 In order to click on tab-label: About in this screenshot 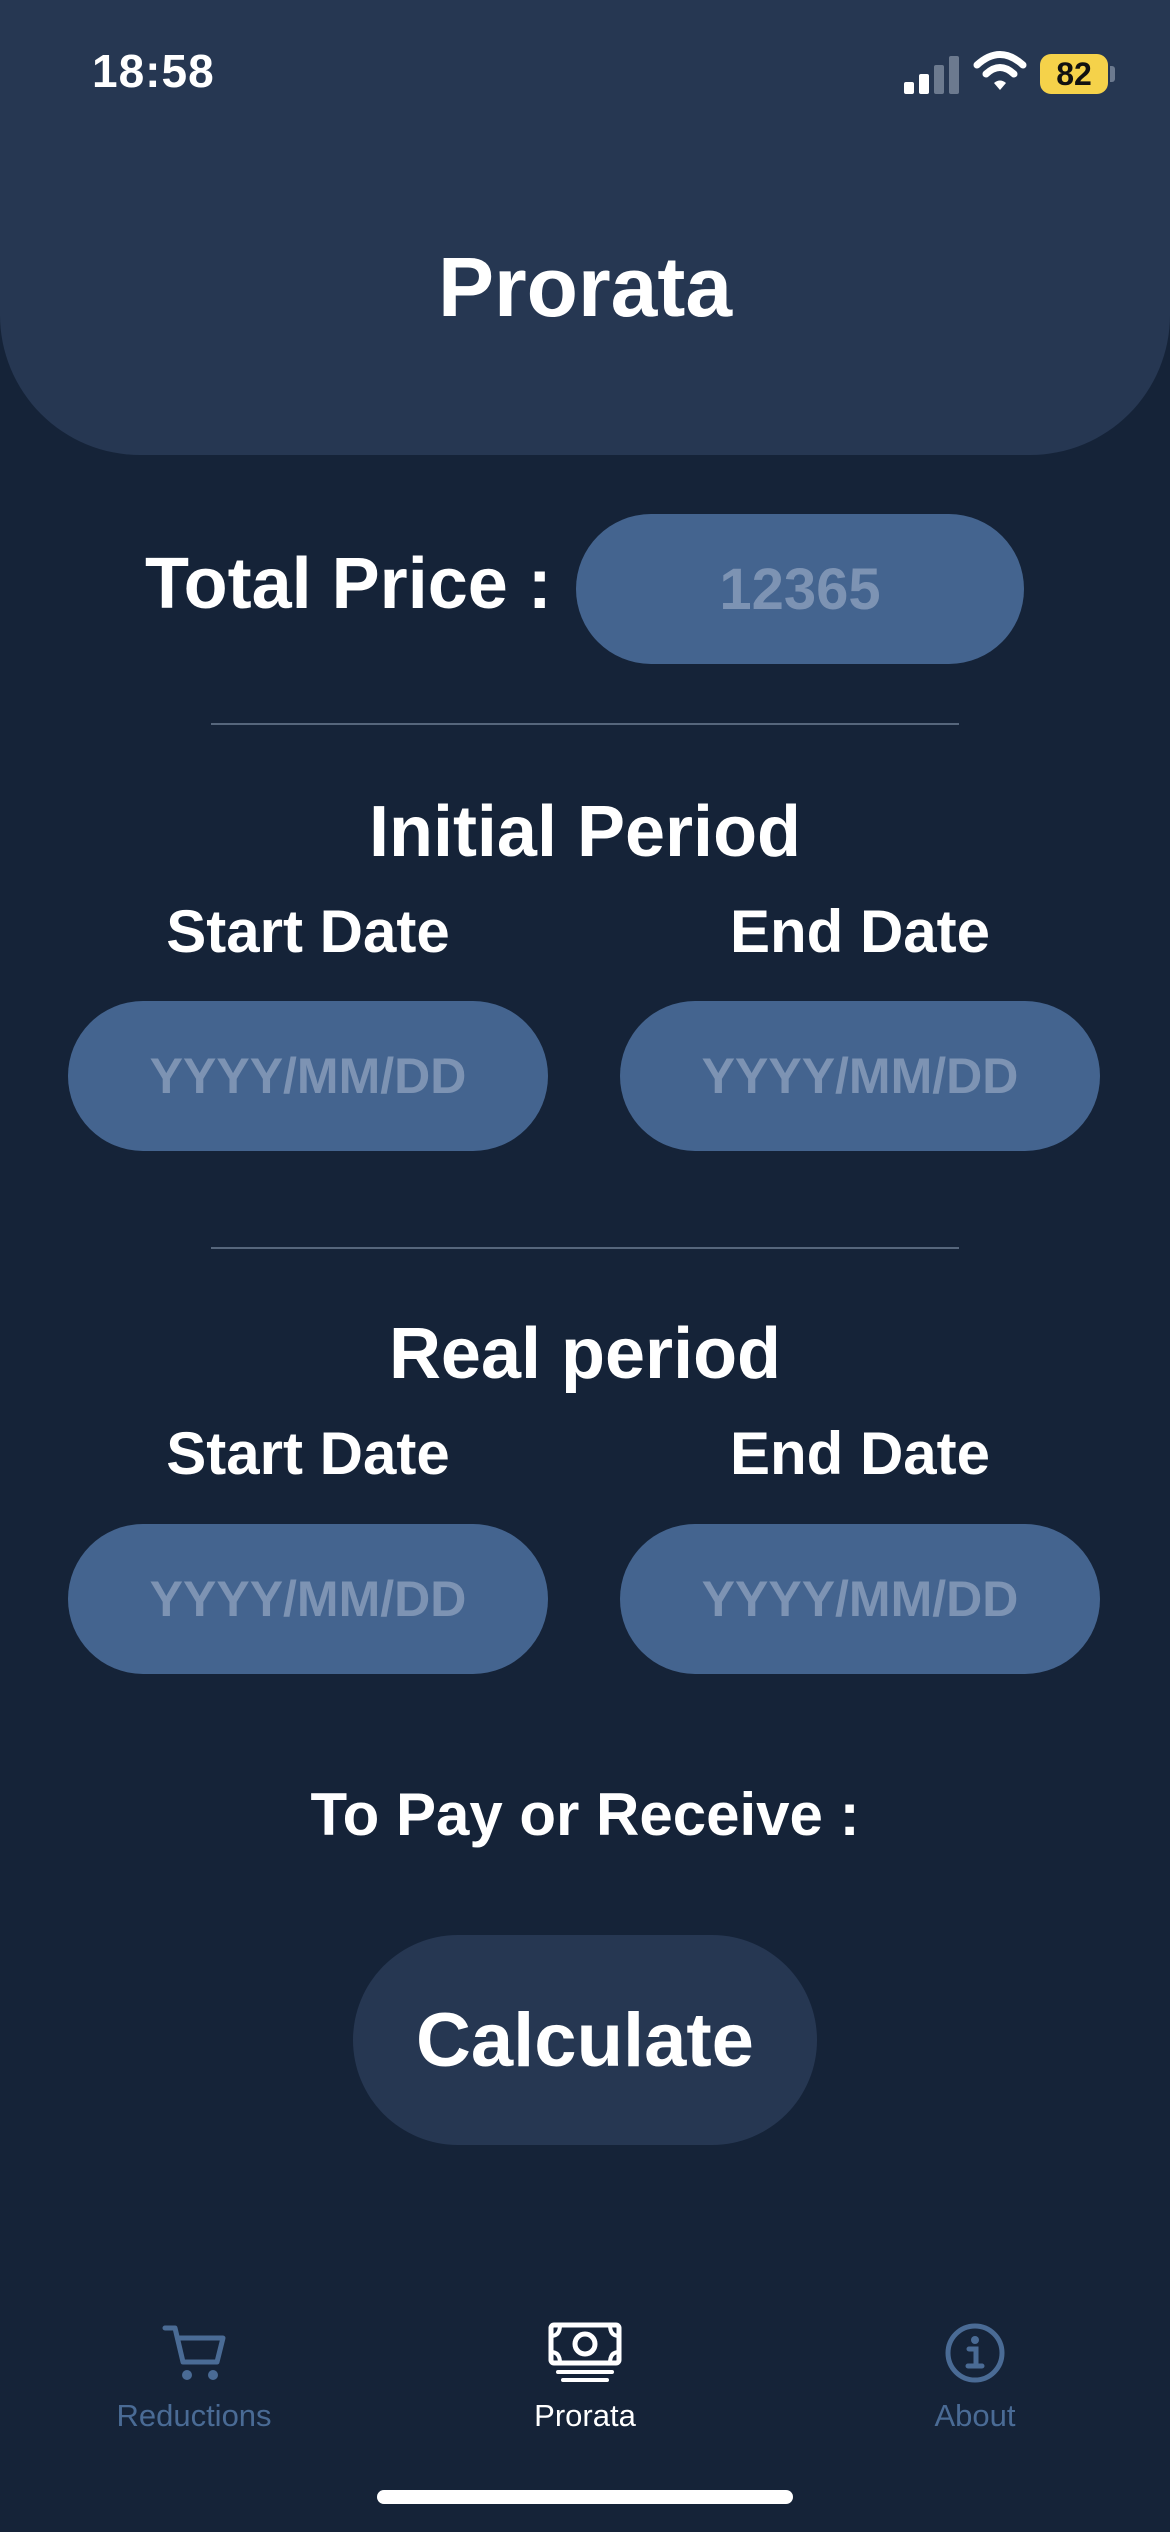, I will do `click(975, 2415)`.